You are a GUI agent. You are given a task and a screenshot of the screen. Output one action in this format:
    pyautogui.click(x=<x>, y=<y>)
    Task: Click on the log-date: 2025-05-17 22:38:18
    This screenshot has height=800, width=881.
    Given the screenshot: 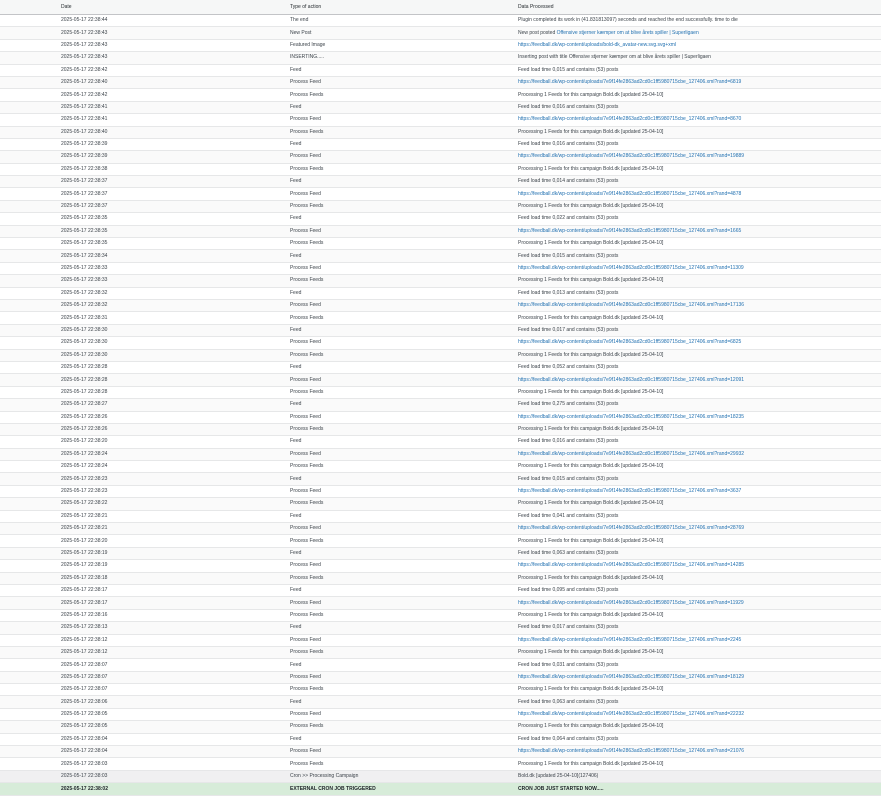 What is the action you would take?
    pyautogui.click(x=145, y=578)
    